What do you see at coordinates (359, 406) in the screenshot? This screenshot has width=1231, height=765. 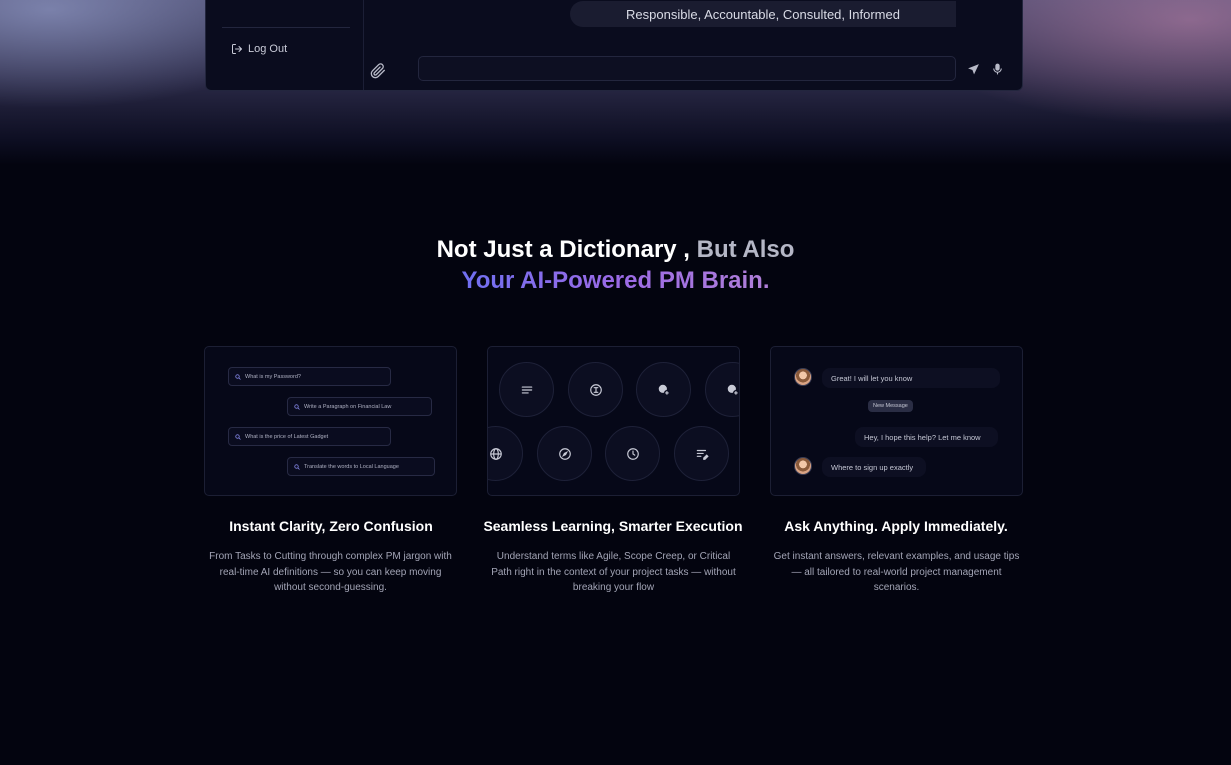 I see `search-example-row: Write a Paragraph on Financial Law` at bounding box center [359, 406].